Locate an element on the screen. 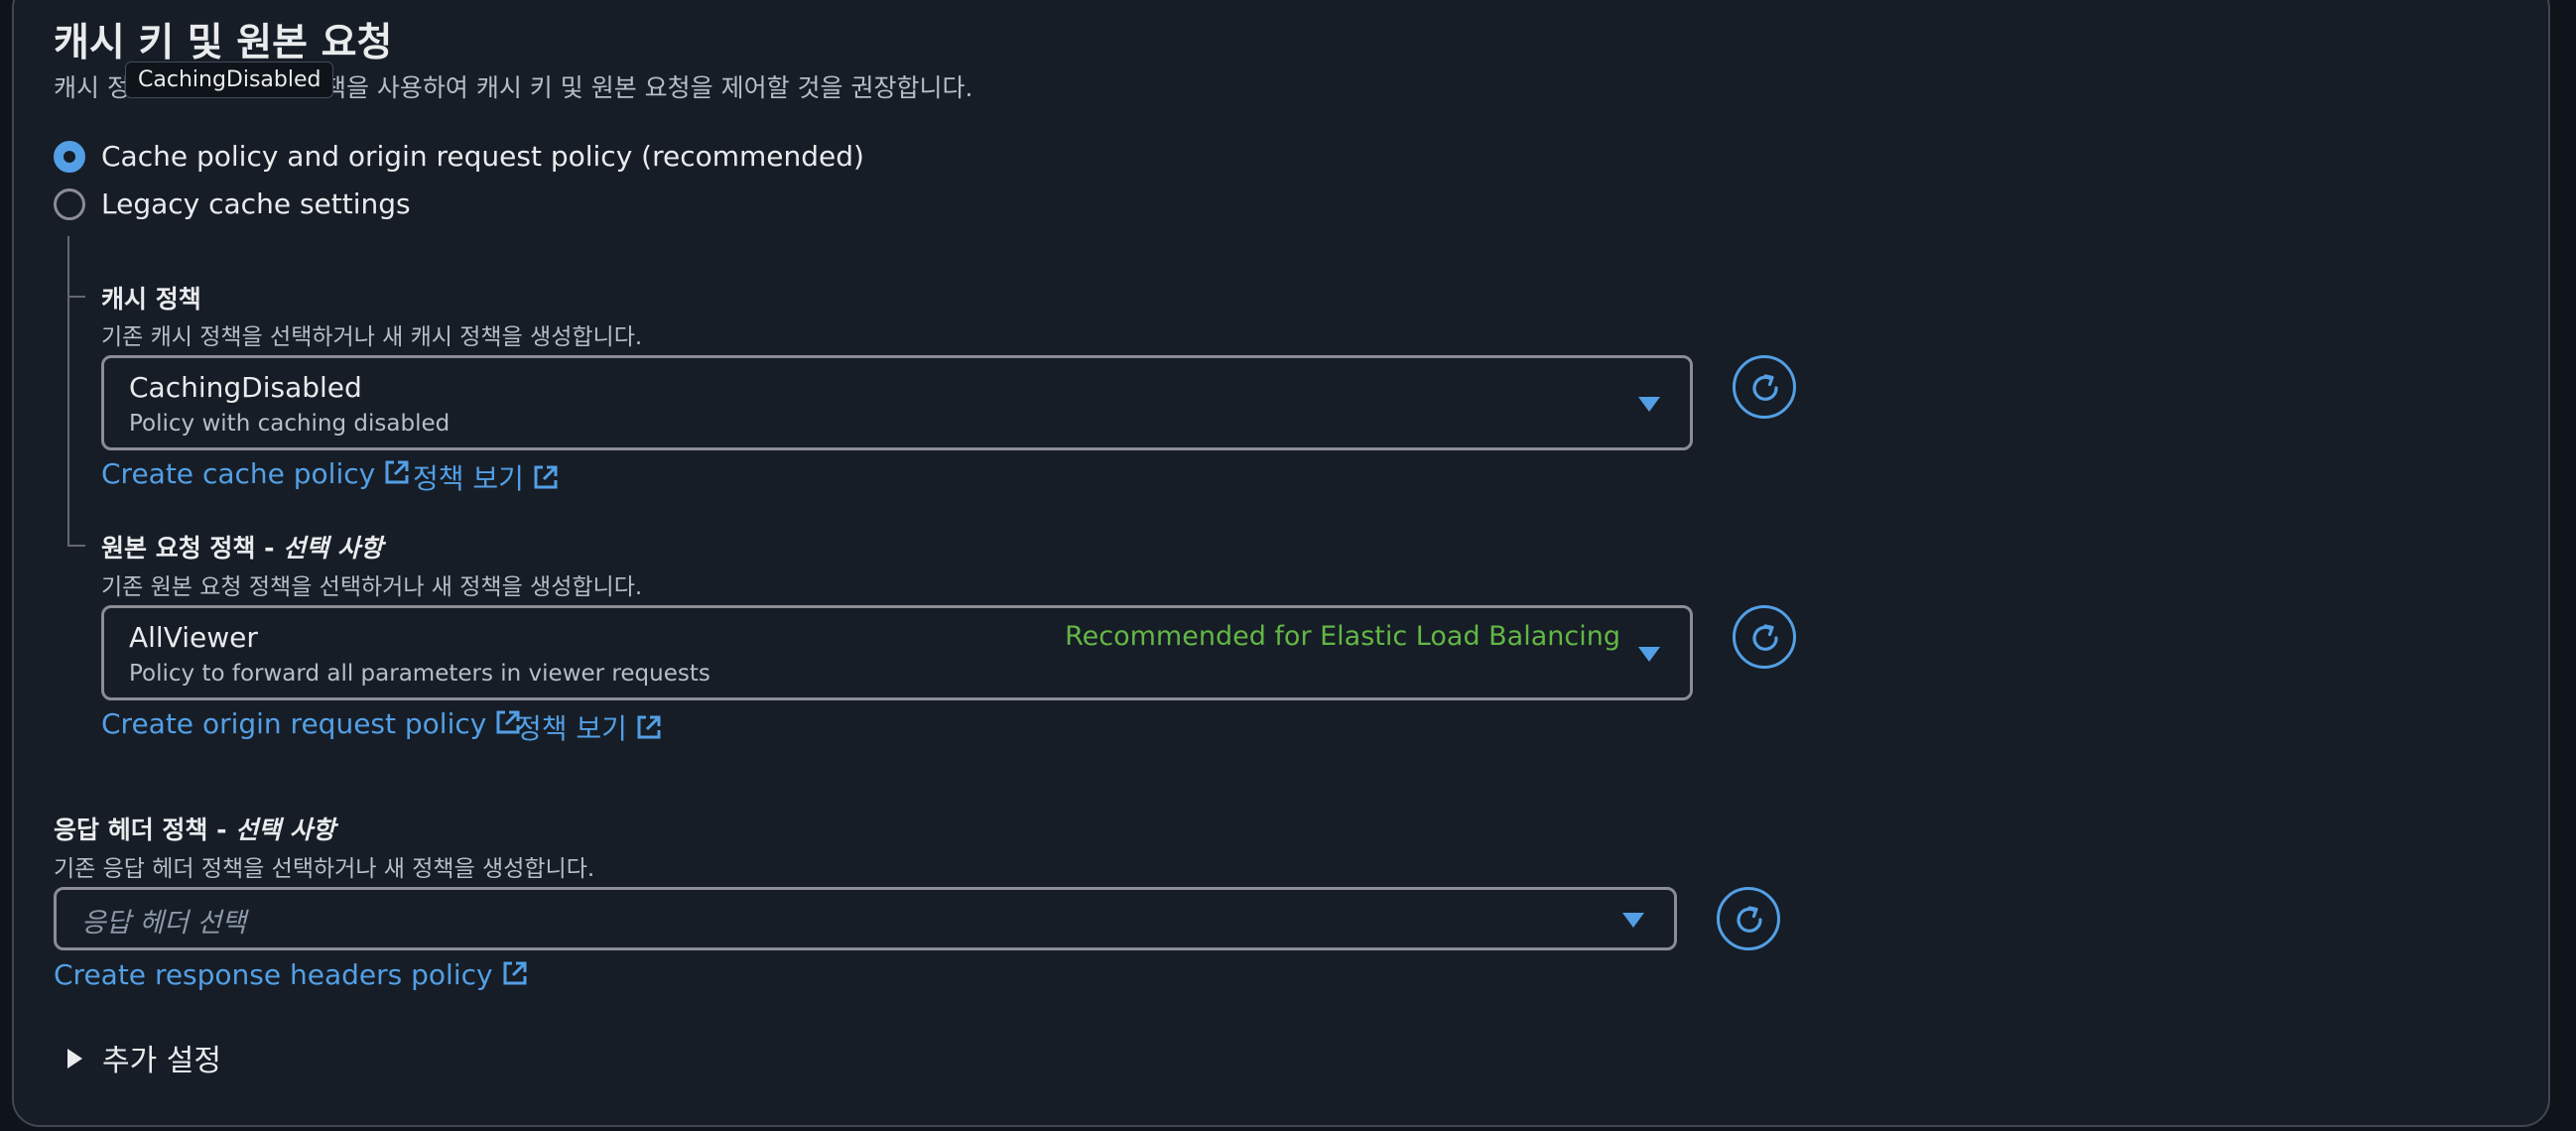 The image size is (2576, 1131). radio-unselected-icon is located at coordinates (70, 204).